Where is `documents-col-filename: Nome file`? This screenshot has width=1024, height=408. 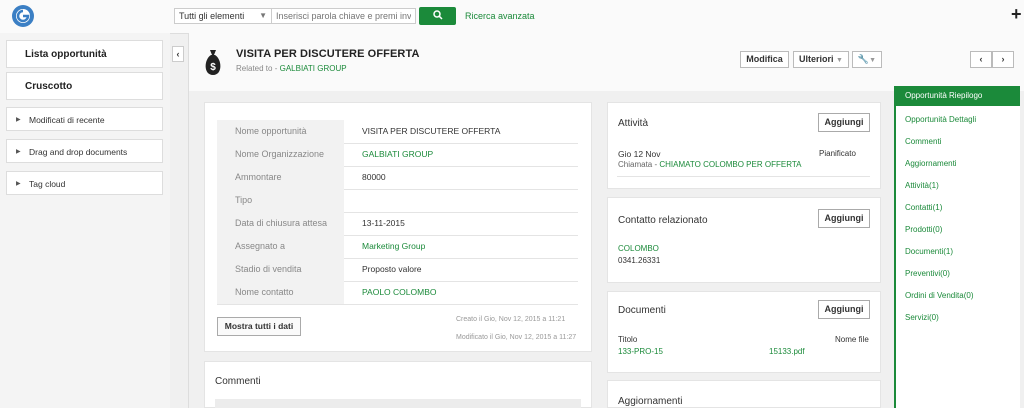
documents-col-filename: Nome file is located at coordinates (852, 339).